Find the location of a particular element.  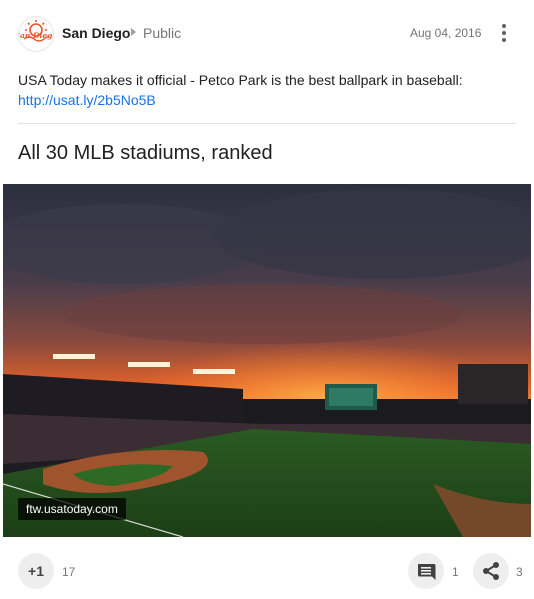

san-diego-logo-icon: San Diego is located at coordinates (36, 31).